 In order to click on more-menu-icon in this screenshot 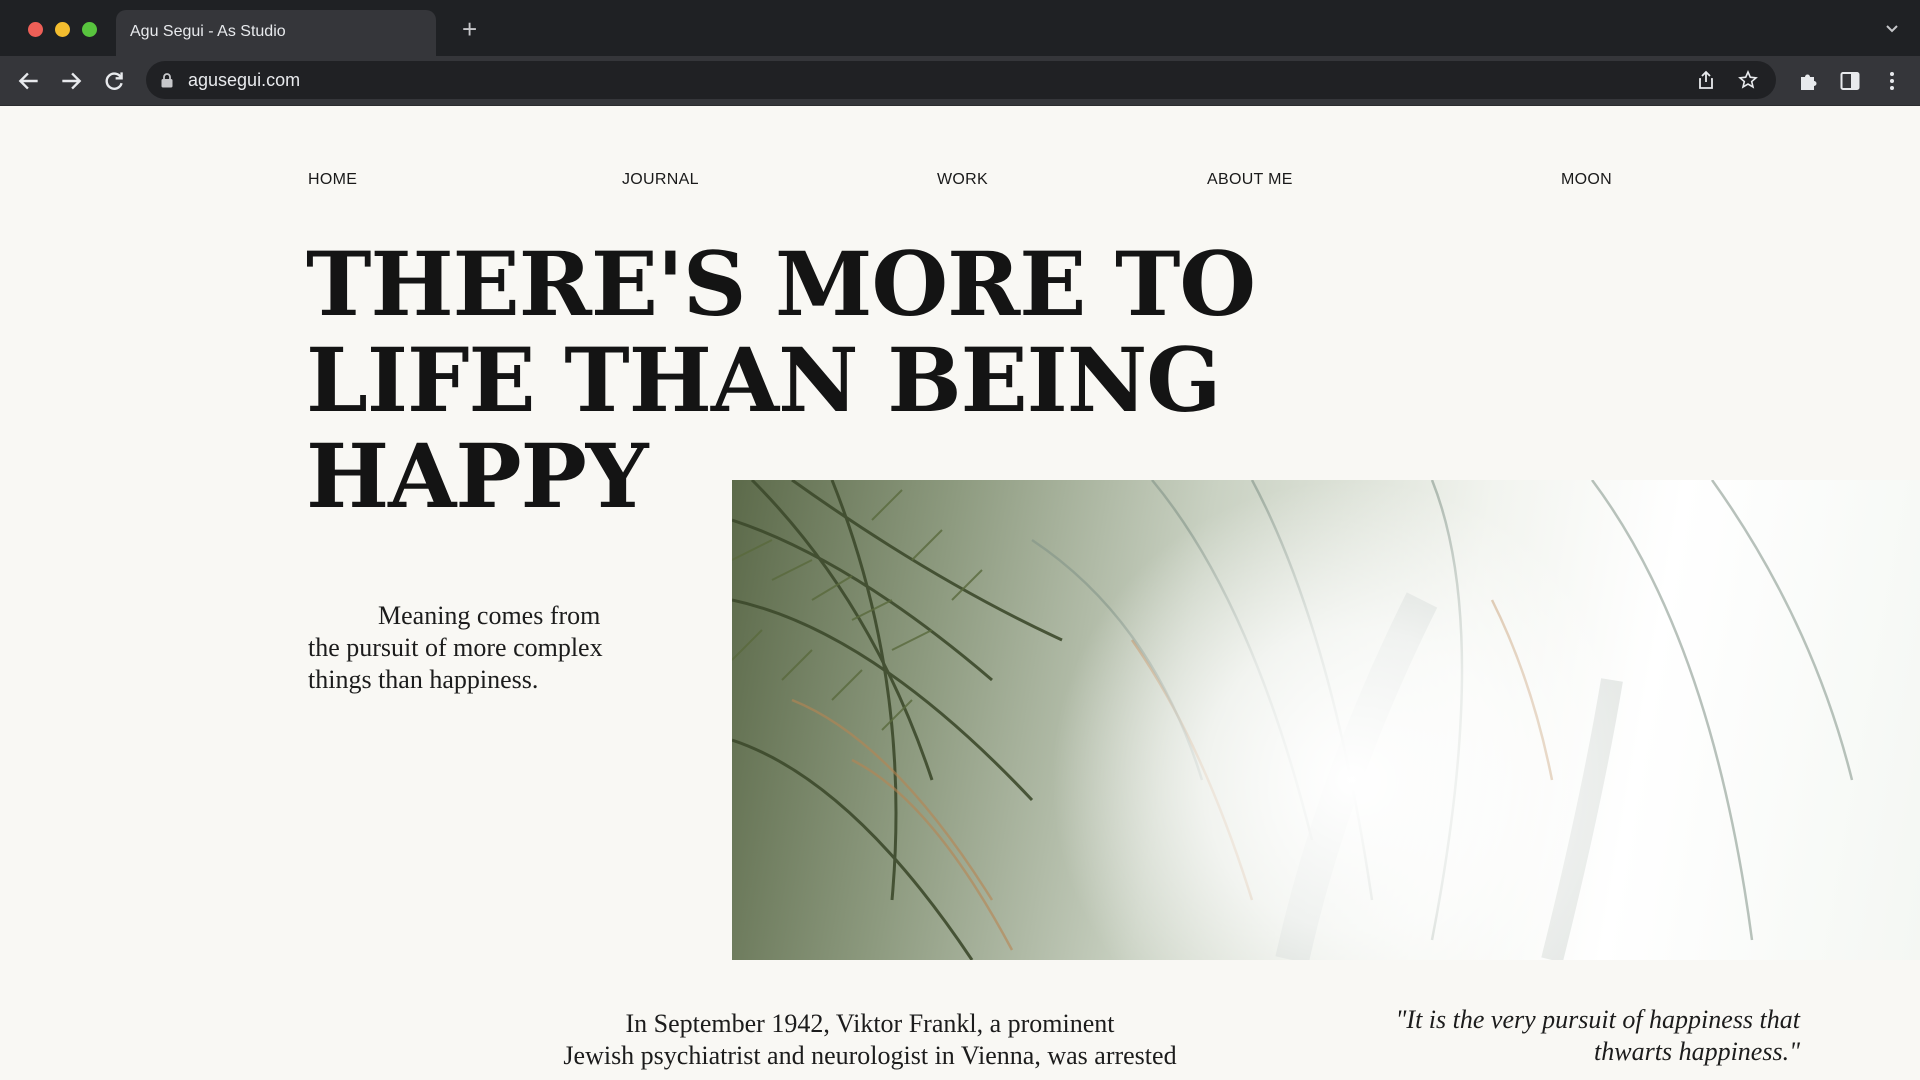, I will do `click(1892, 81)`.